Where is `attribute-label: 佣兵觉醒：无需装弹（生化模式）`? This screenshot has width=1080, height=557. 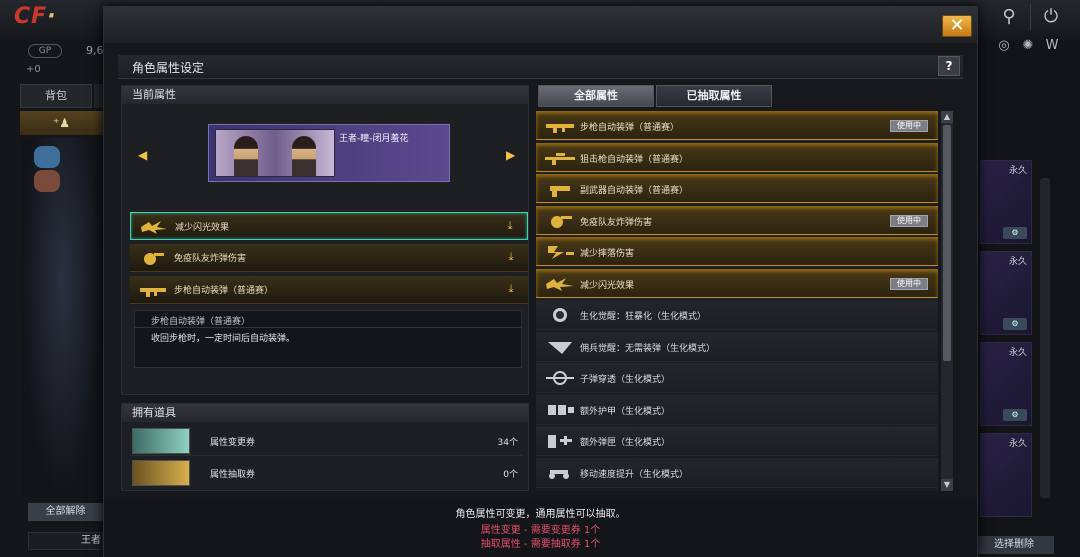
attribute-label: 佣兵觉醒：无需装弹（生化模式） is located at coordinates (648, 348).